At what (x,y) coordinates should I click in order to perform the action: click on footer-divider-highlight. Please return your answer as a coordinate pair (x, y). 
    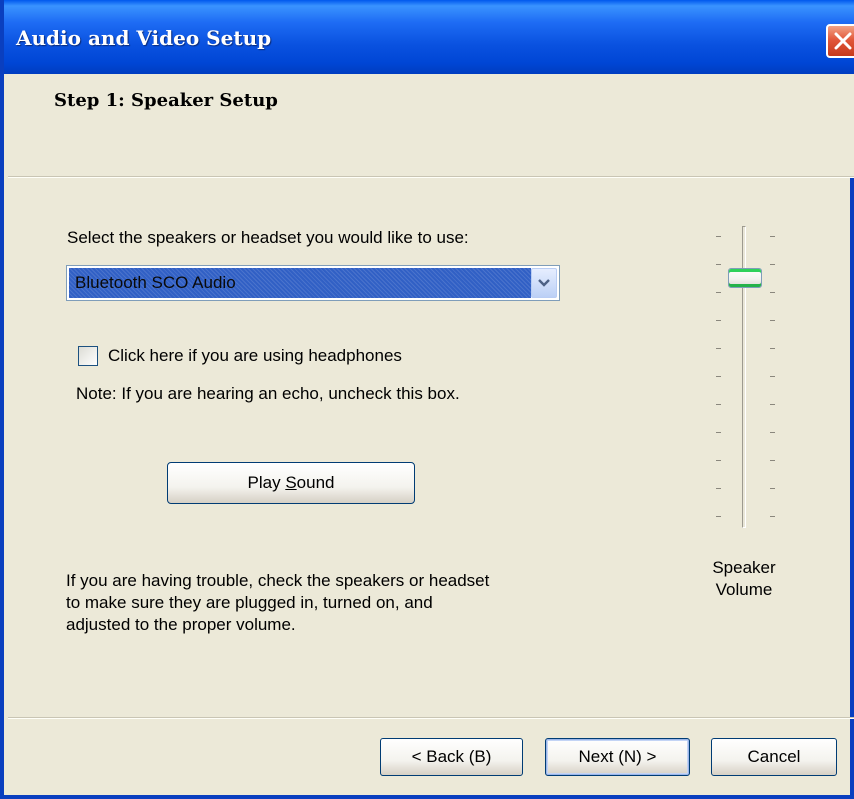
    Looking at the image, I should click on (431, 718).